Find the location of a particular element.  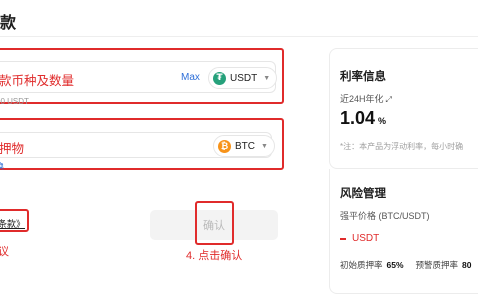

initial-ratio-value: 65% is located at coordinates (395, 265).